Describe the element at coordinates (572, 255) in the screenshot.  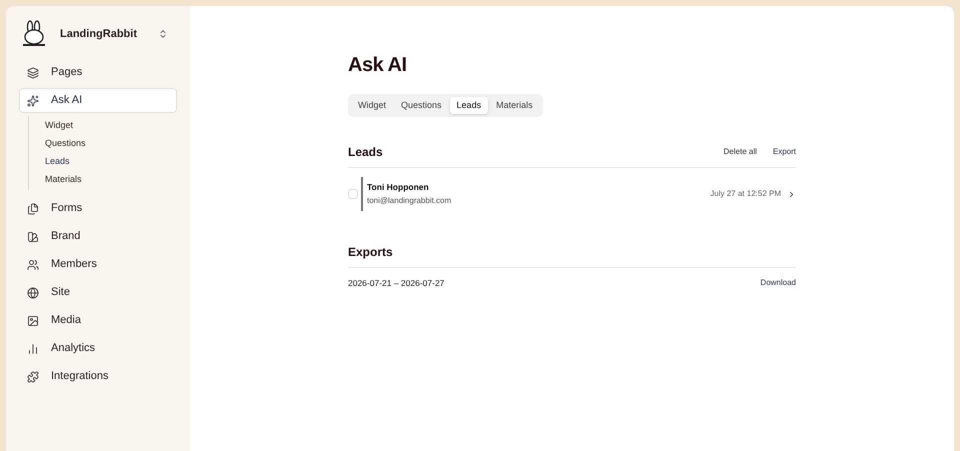
I see `section-title: Exports` at that location.